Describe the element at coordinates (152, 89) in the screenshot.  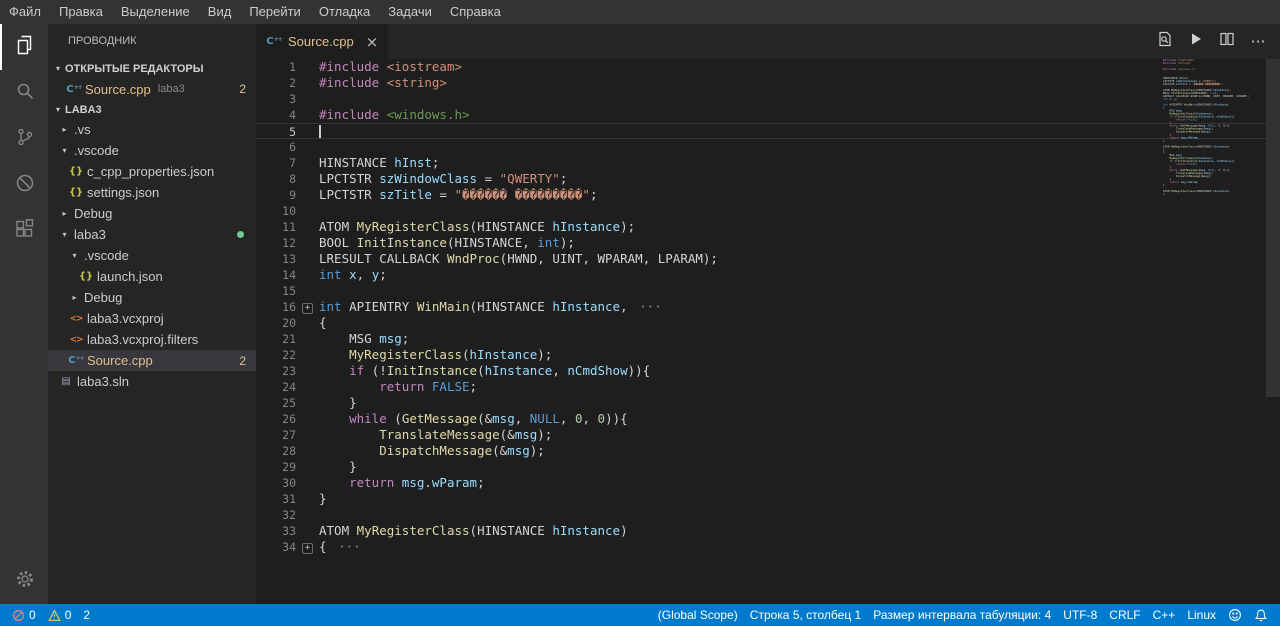
I see `open-editor-source-cpp: C++ Source.cpp laba3 2` at that location.